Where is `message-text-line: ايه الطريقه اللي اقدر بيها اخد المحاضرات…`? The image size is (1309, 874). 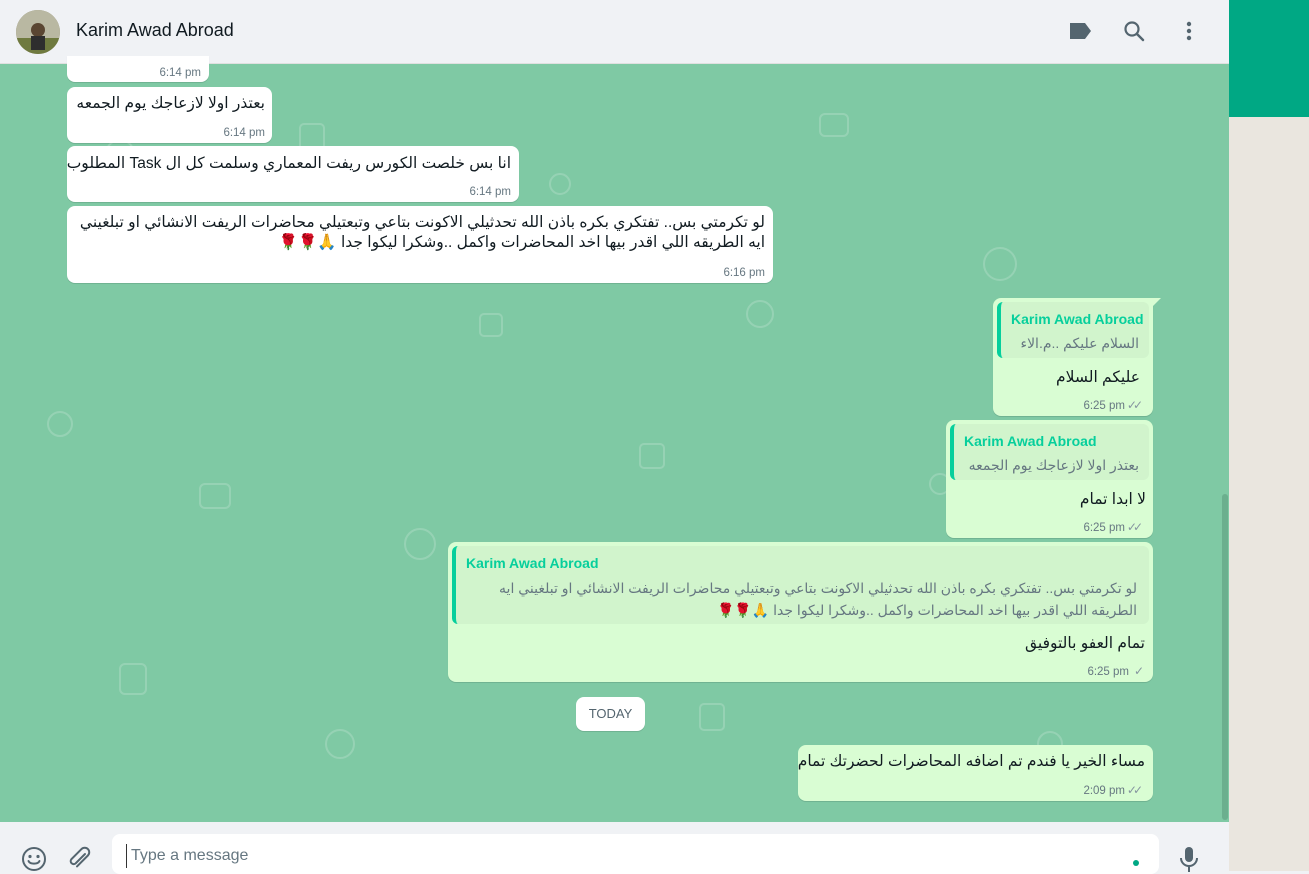 message-text-line: ايه الطريقه اللي اقدر بيها اخد المحاضرات… is located at coordinates (521, 242).